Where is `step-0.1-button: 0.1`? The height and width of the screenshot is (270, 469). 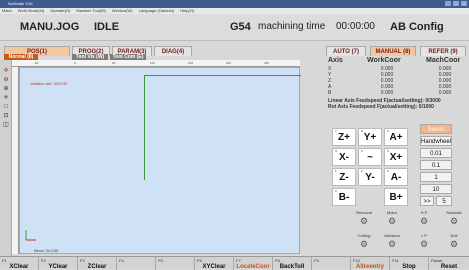 step-0.1-button: 0.1 is located at coordinates (436, 165).